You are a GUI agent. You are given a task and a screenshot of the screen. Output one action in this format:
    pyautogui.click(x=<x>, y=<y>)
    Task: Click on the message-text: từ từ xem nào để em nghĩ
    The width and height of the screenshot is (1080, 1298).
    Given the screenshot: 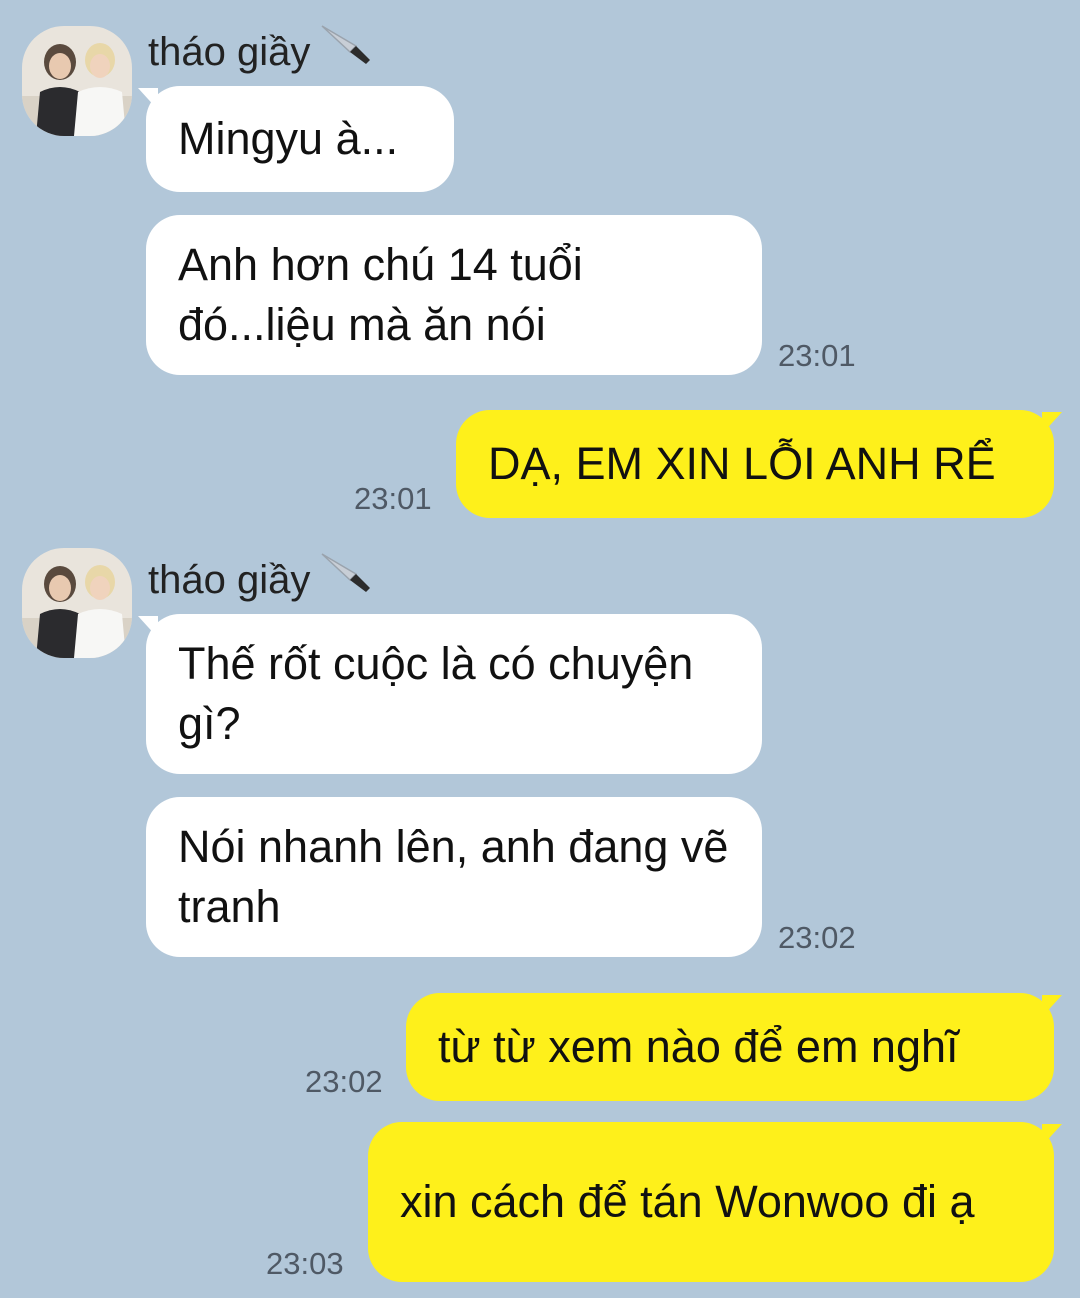 What is the action you would take?
    pyautogui.click(x=698, y=1046)
    